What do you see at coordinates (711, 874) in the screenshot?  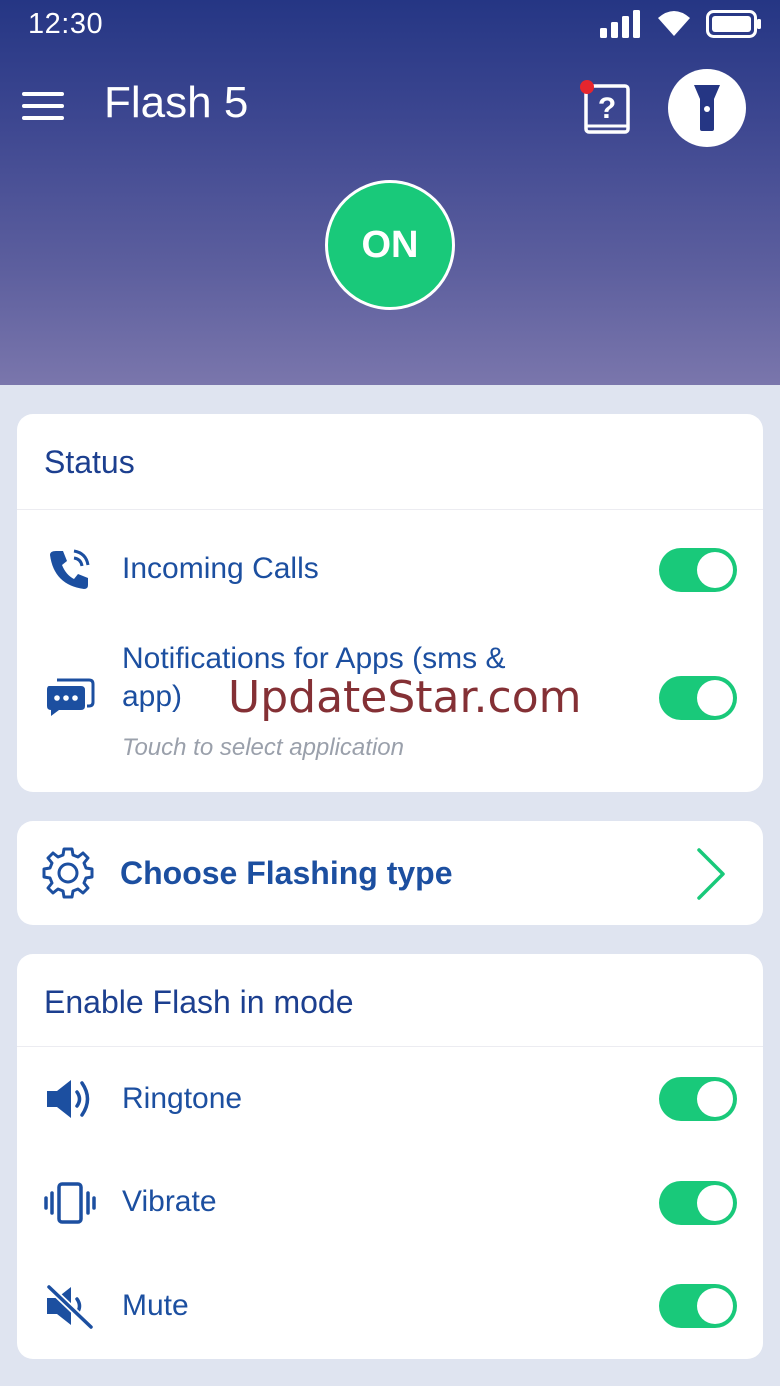 I see `chevron-right-icon` at bounding box center [711, 874].